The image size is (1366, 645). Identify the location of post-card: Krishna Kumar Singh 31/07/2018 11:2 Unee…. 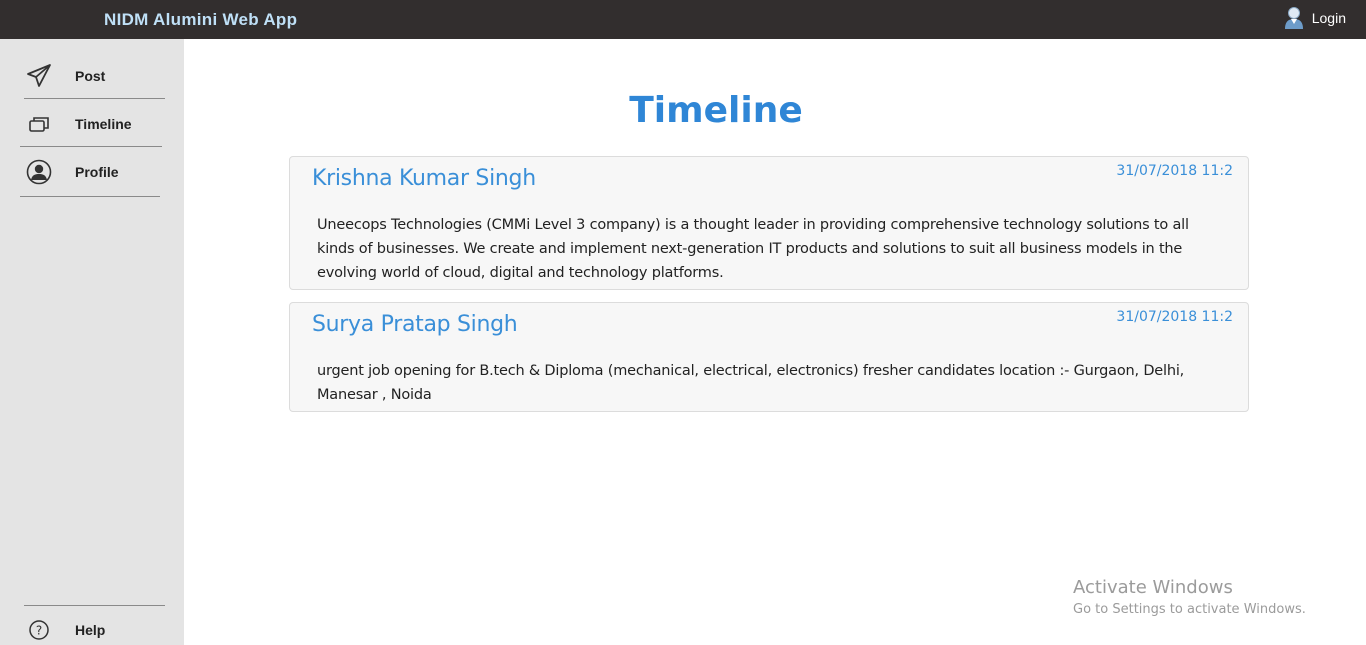
(769, 223).